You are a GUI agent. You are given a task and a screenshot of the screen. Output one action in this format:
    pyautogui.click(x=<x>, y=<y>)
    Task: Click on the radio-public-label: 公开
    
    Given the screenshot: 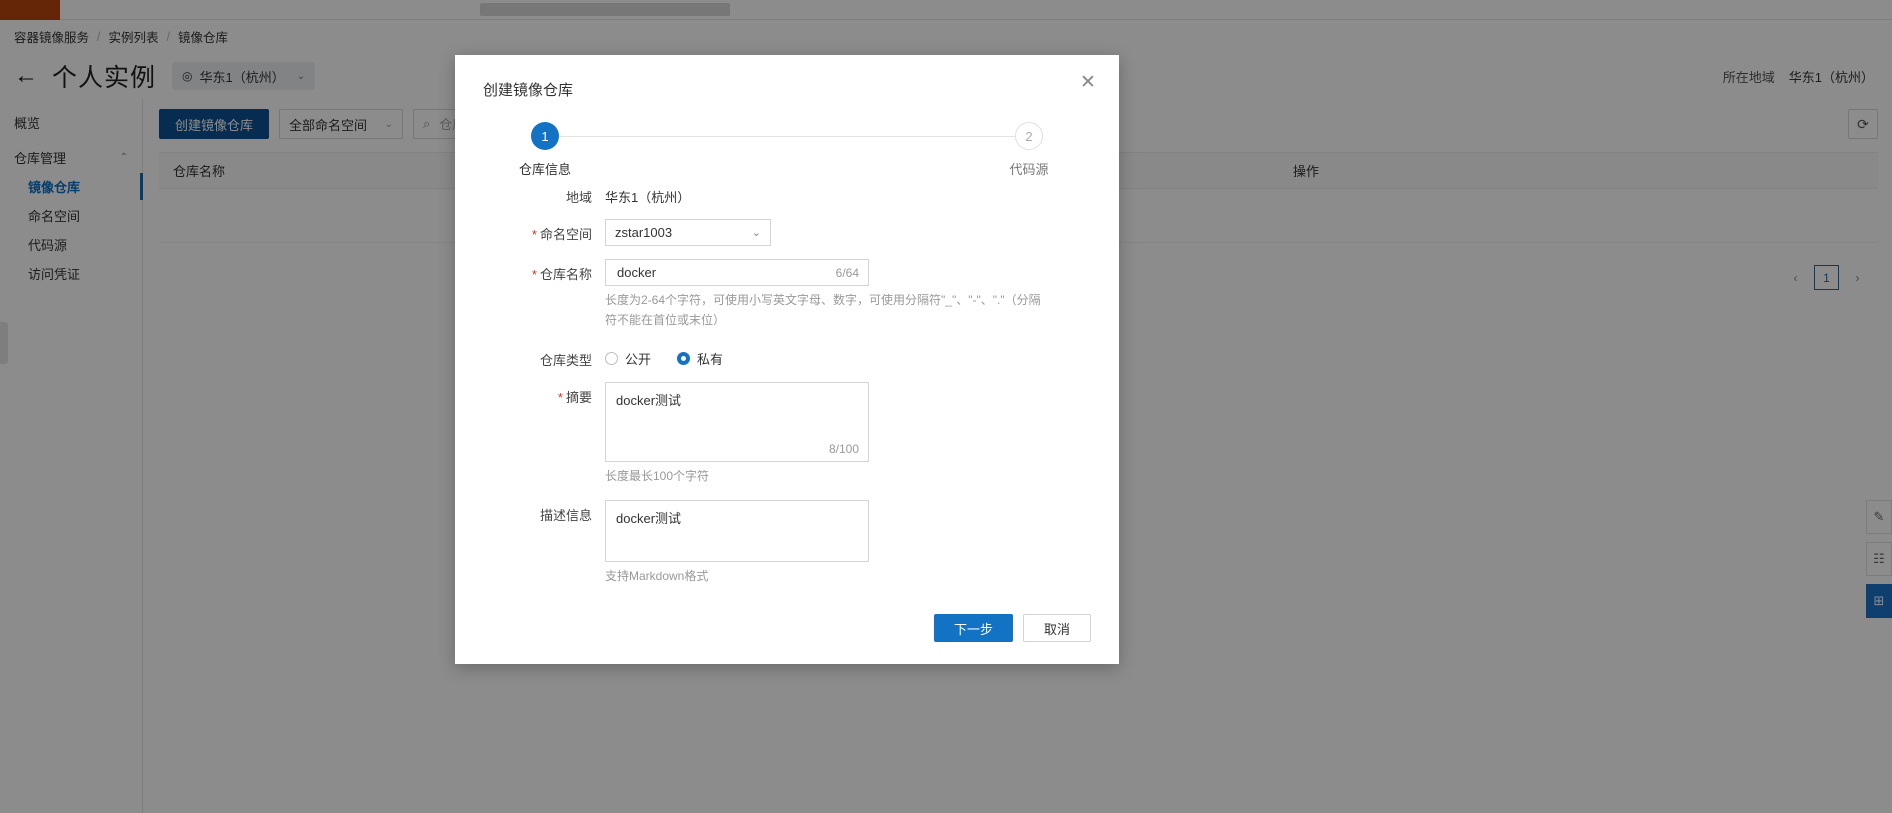 What is the action you would take?
    pyautogui.click(x=638, y=359)
    